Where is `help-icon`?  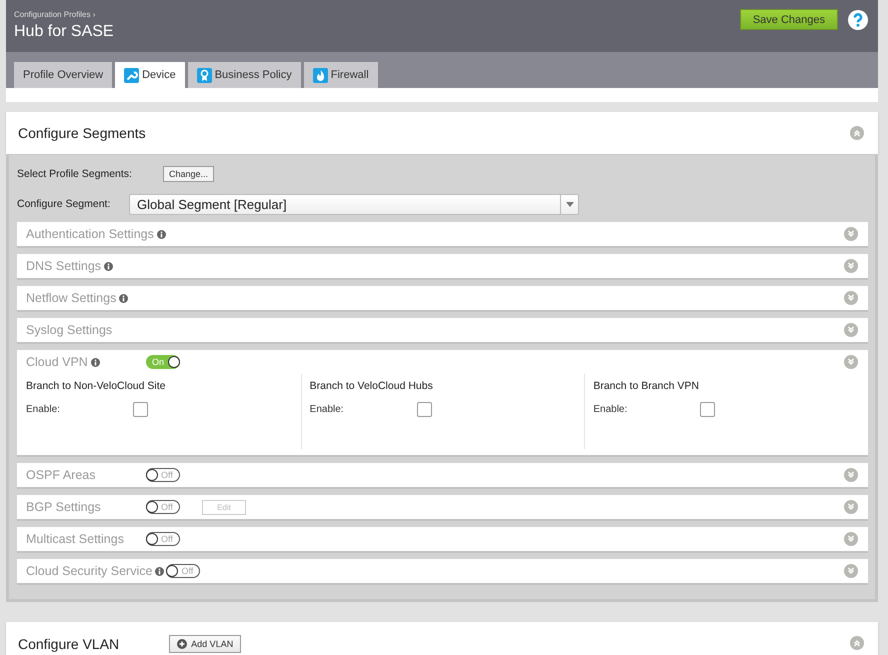 help-icon is located at coordinates (858, 20).